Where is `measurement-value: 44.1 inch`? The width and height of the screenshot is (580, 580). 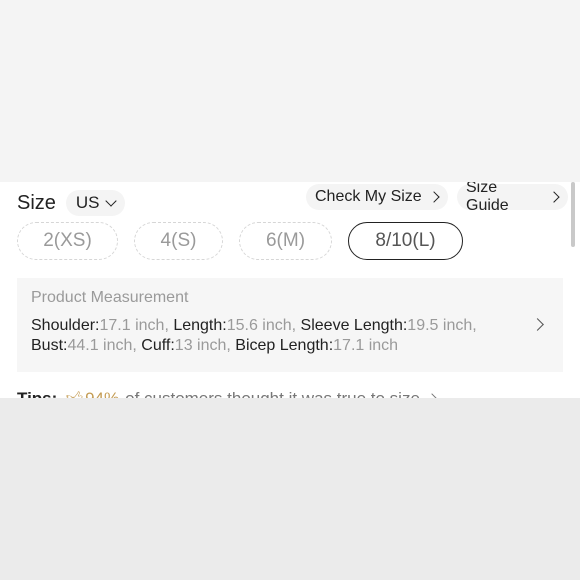 measurement-value: 44.1 inch is located at coordinates (100, 345).